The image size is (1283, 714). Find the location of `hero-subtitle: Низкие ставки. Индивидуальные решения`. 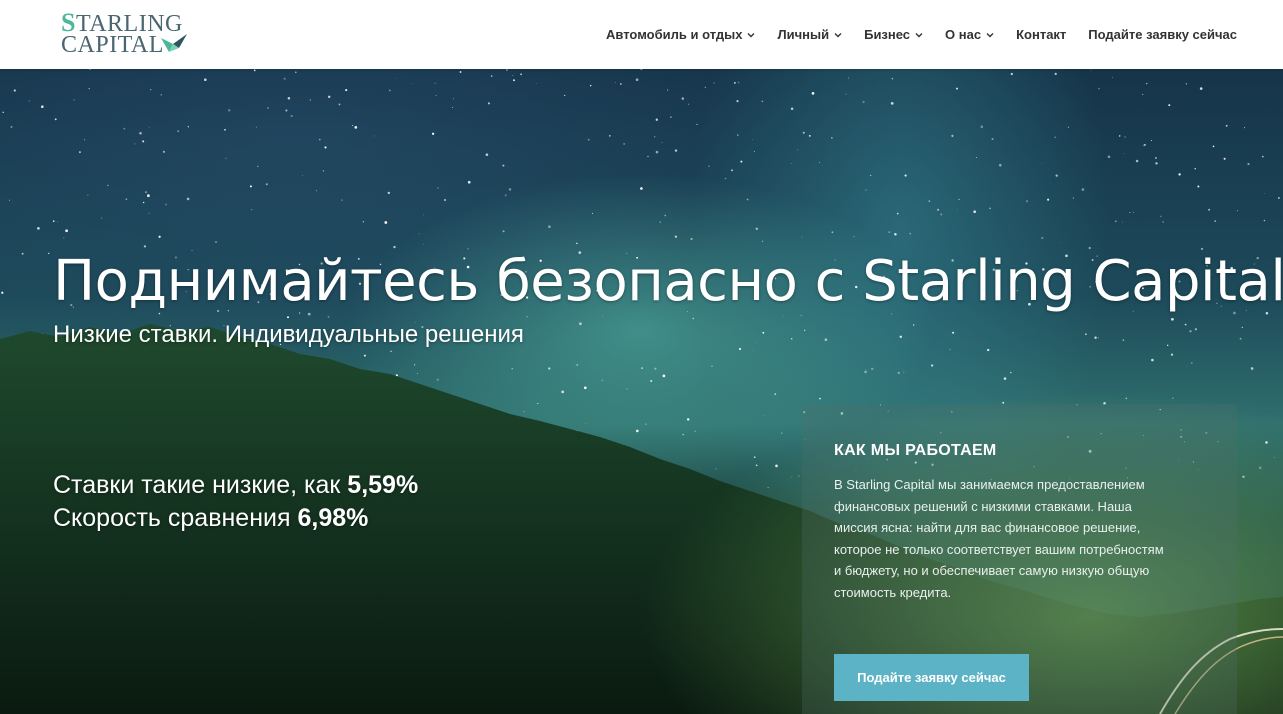

hero-subtitle: Низкие ставки. Индивидуальные решения is located at coordinates (288, 334).